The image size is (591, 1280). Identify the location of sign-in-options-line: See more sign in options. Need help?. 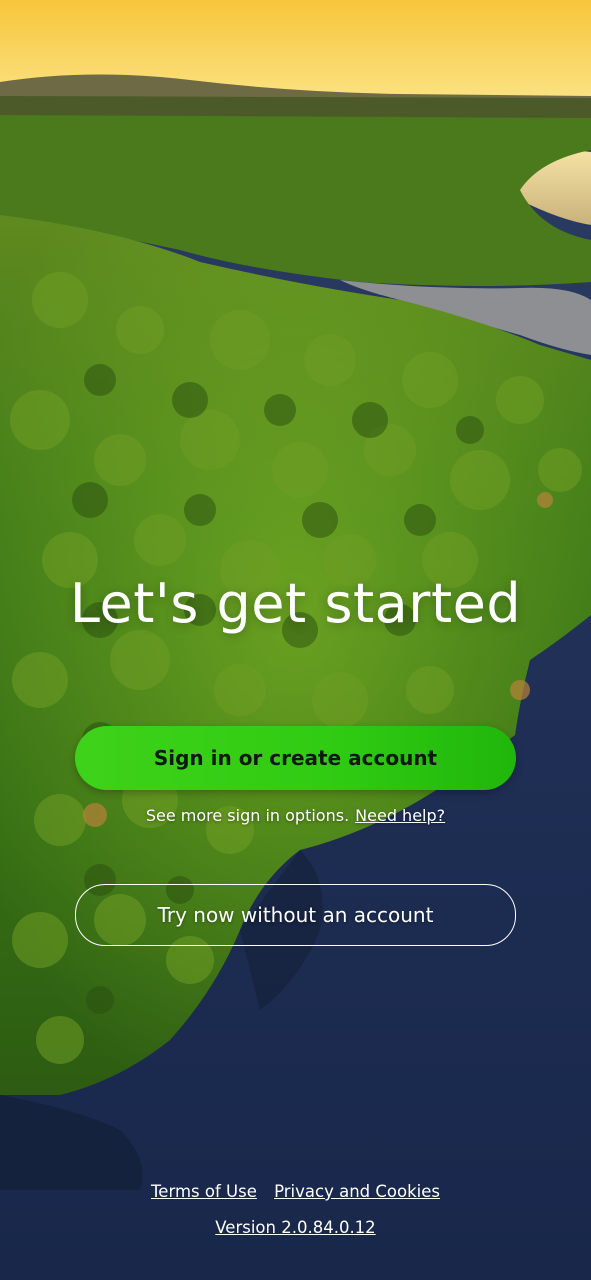
(295, 815).